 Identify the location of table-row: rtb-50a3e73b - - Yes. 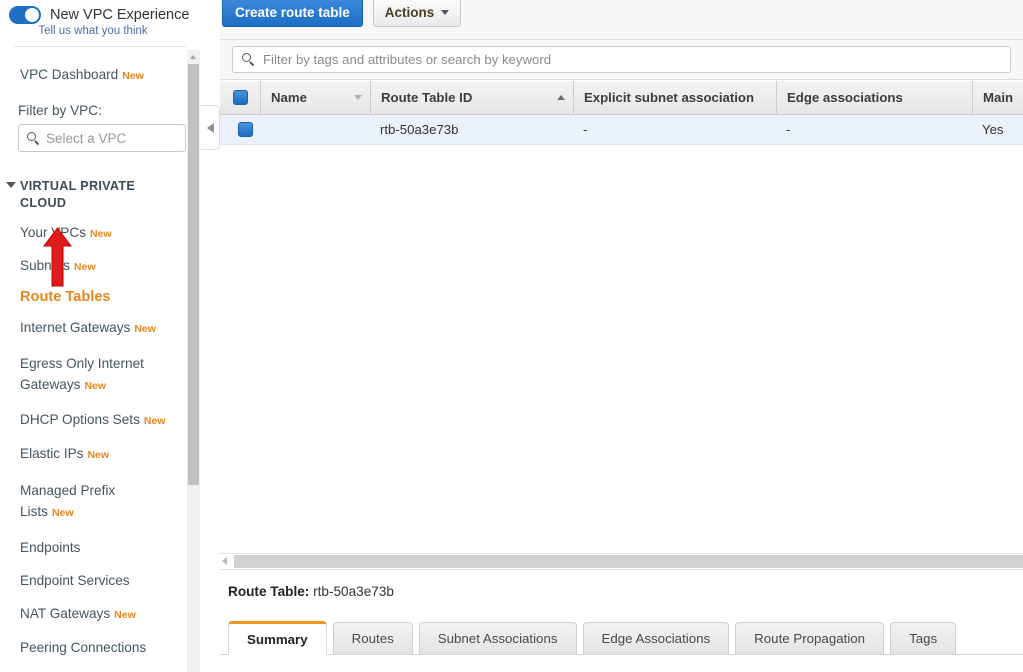
(621, 130).